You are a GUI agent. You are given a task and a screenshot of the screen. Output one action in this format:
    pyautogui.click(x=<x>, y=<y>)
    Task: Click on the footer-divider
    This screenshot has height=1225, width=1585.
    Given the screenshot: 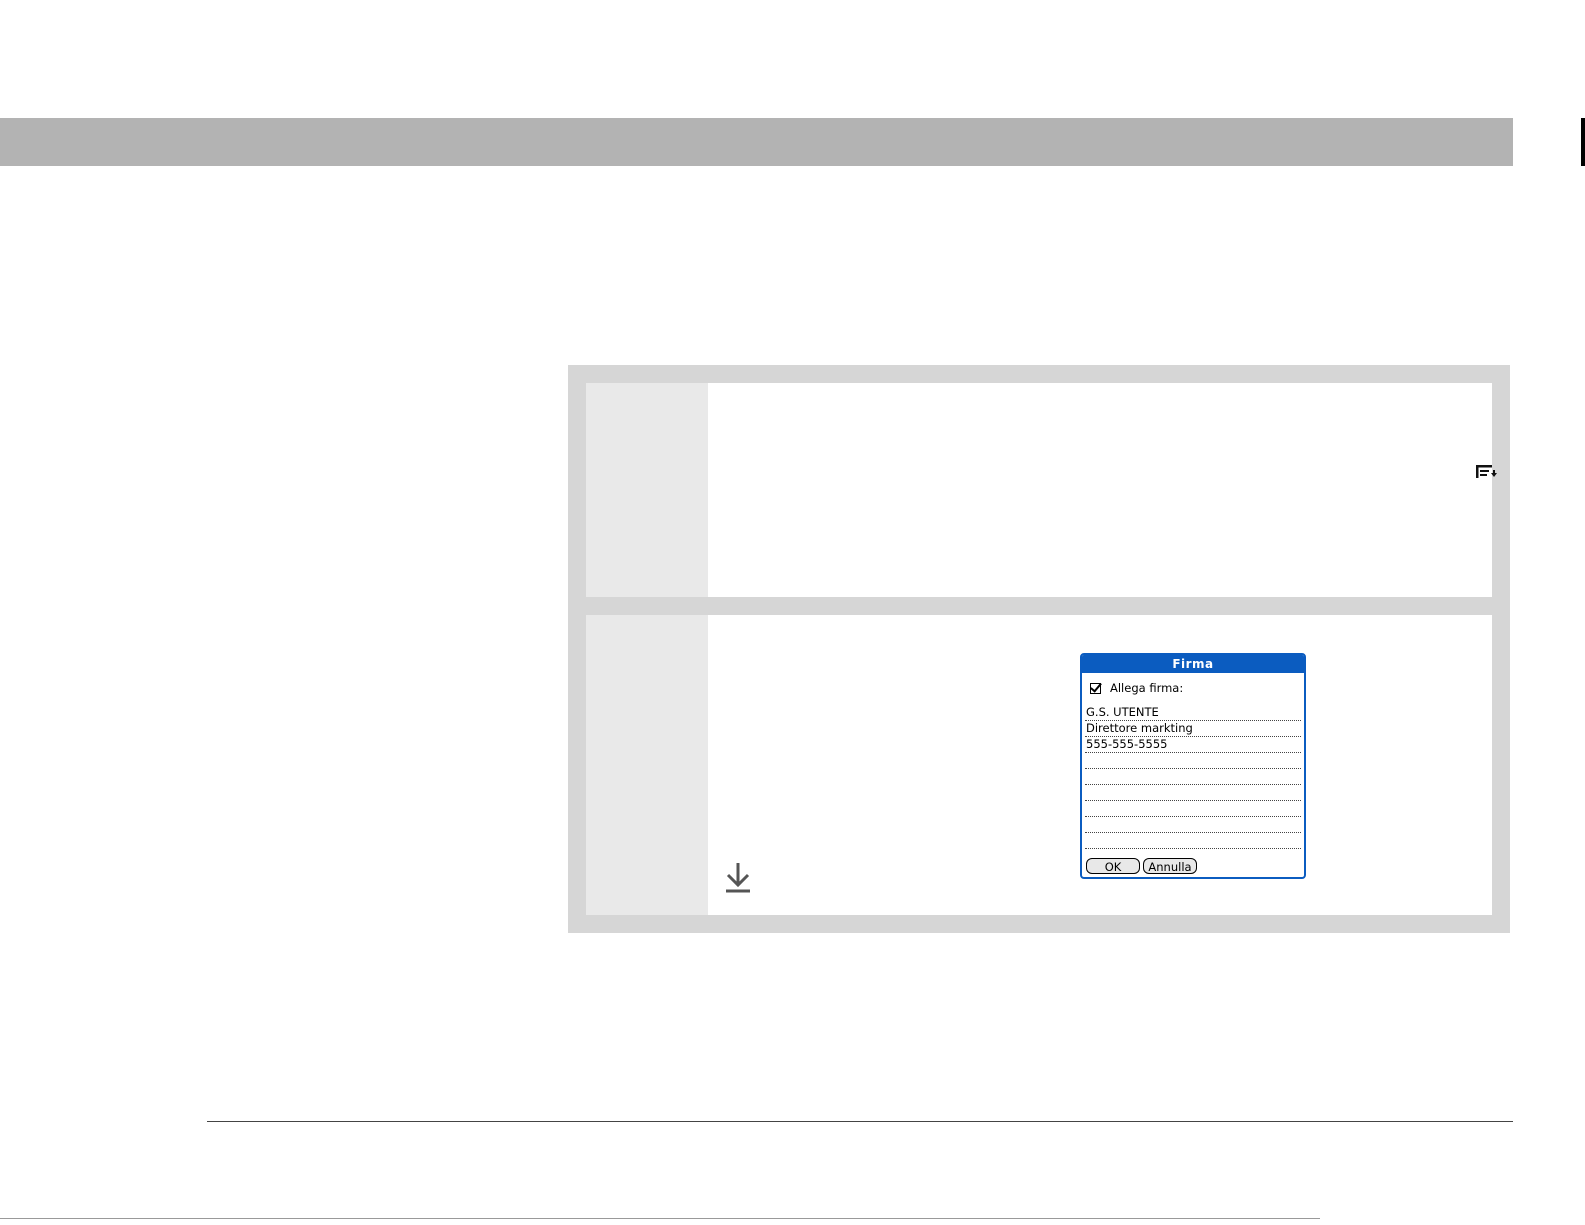 What is the action you would take?
    pyautogui.click(x=860, y=1121)
    